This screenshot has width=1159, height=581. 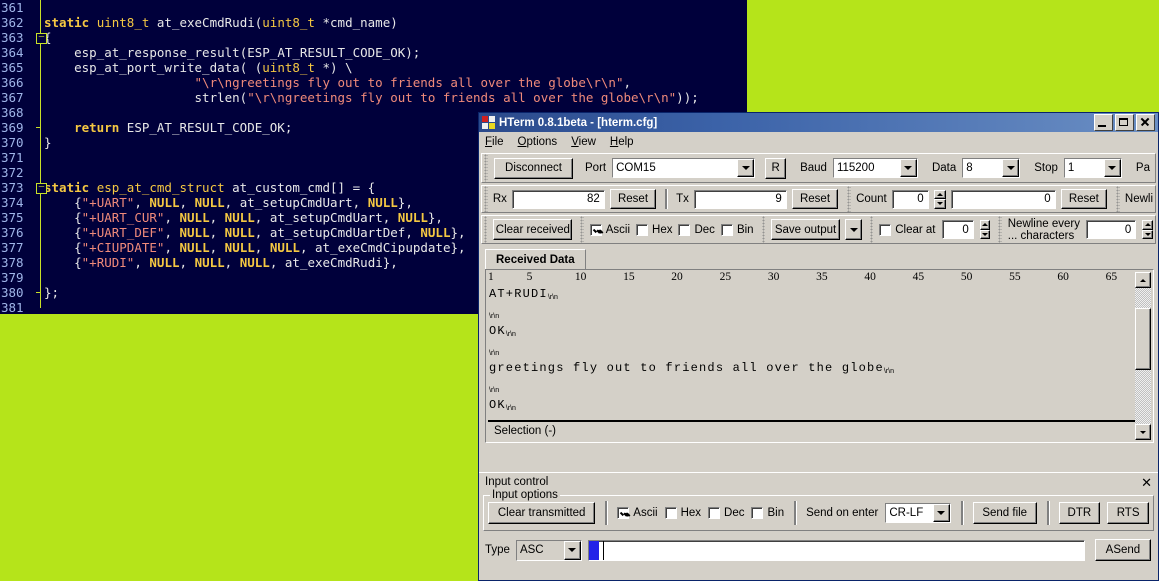 What do you see at coordinates (1122, 550) in the screenshot?
I see `asend-button: ASend` at bounding box center [1122, 550].